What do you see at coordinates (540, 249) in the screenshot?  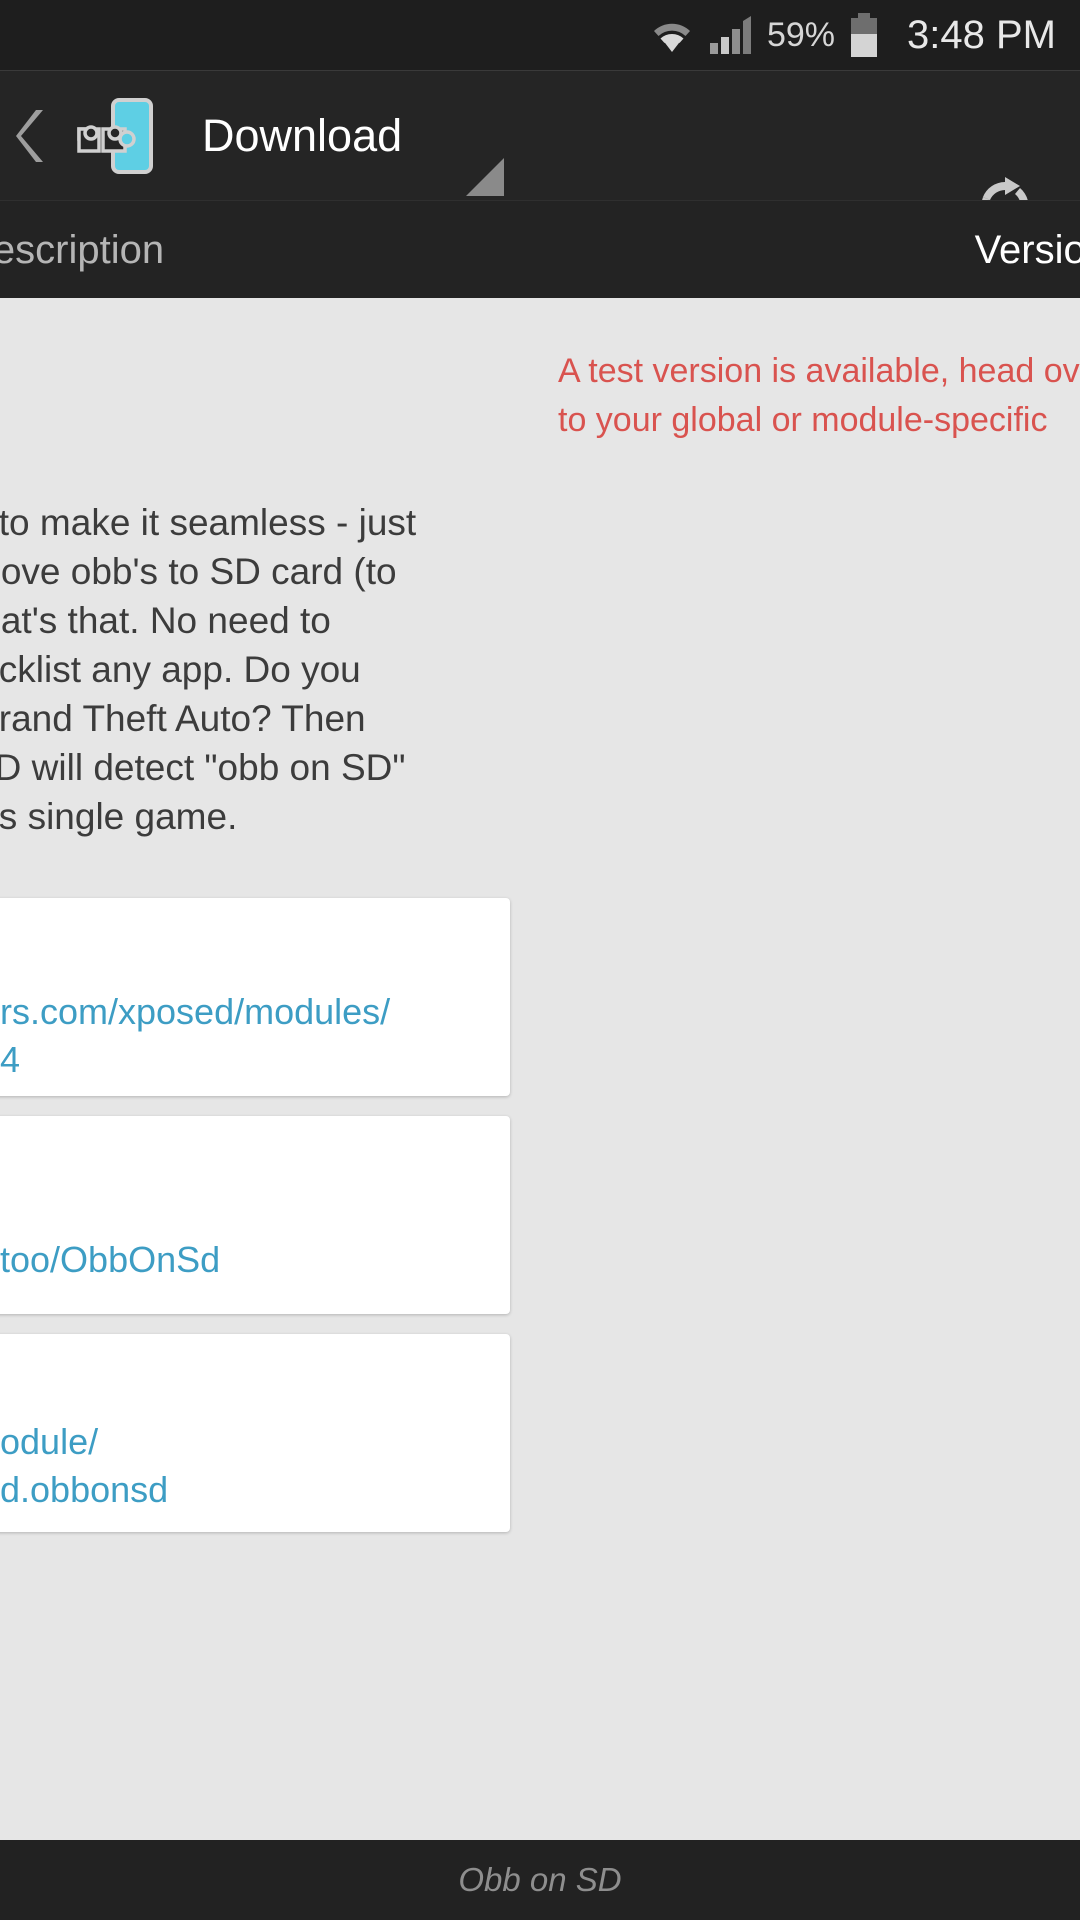 I see `tab-bar: Description Versions` at bounding box center [540, 249].